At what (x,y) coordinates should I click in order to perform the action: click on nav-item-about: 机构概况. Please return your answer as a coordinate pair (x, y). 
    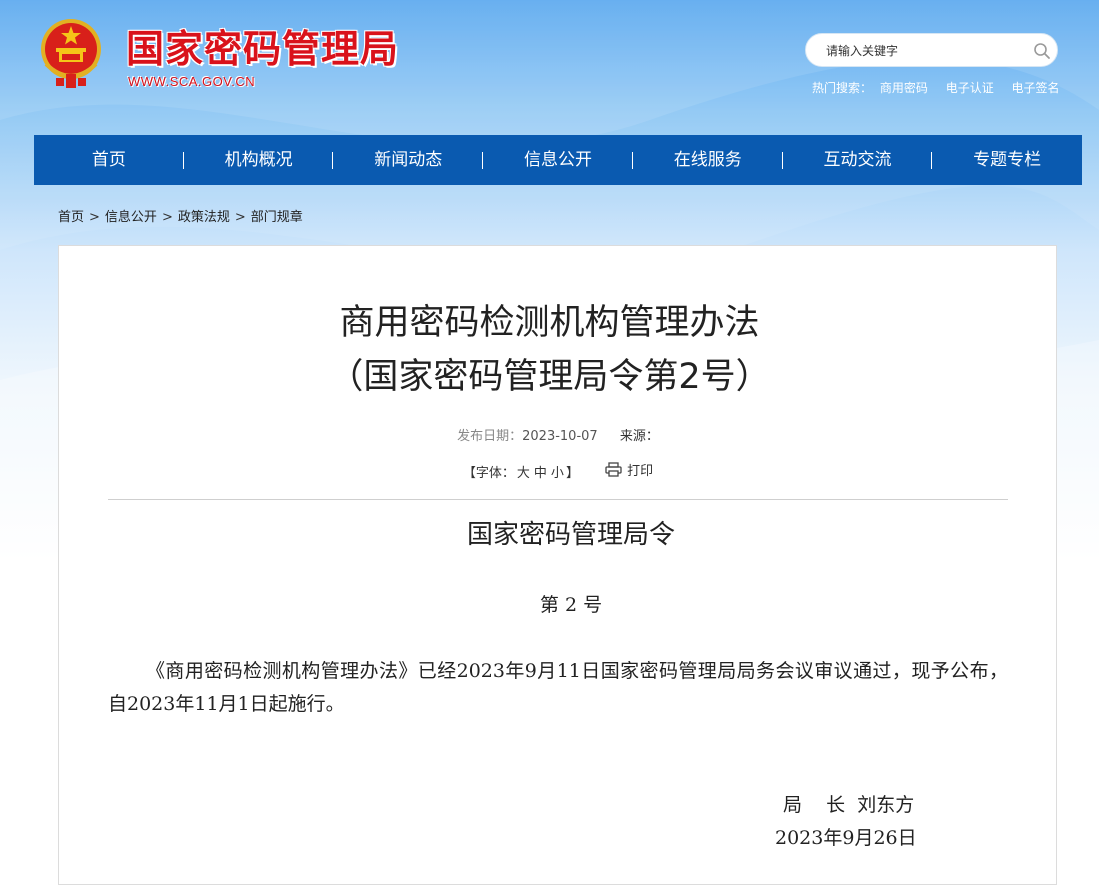
    Looking at the image, I should click on (259, 160).